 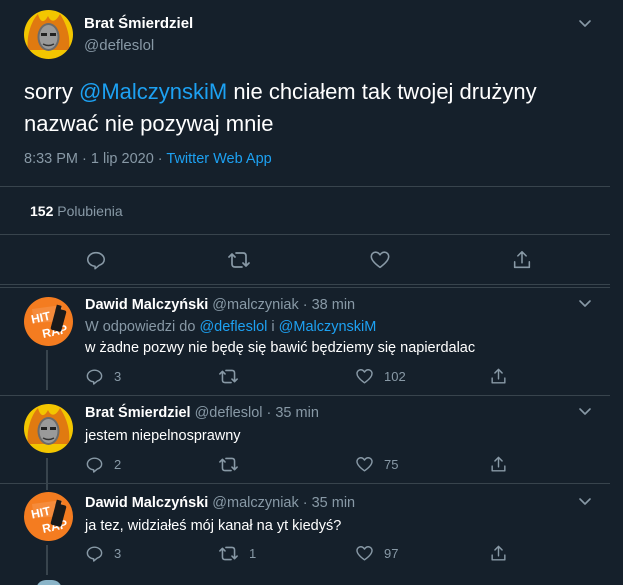 What do you see at coordinates (273, 327) in the screenshot?
I see `reply-to-join: i` at bounding box center [273, 327].